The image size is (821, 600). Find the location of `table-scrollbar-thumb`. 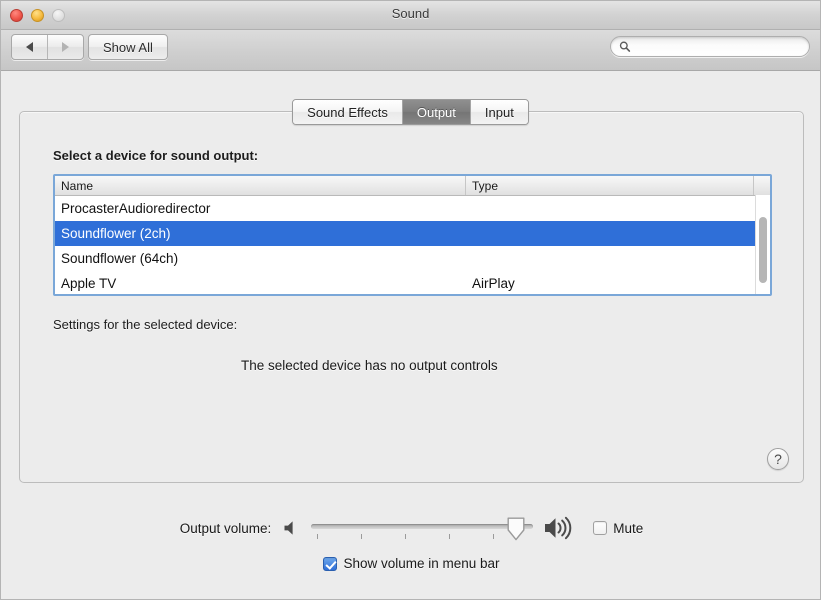

table-scrollbar-thumb is located at coordinates (763, 250).